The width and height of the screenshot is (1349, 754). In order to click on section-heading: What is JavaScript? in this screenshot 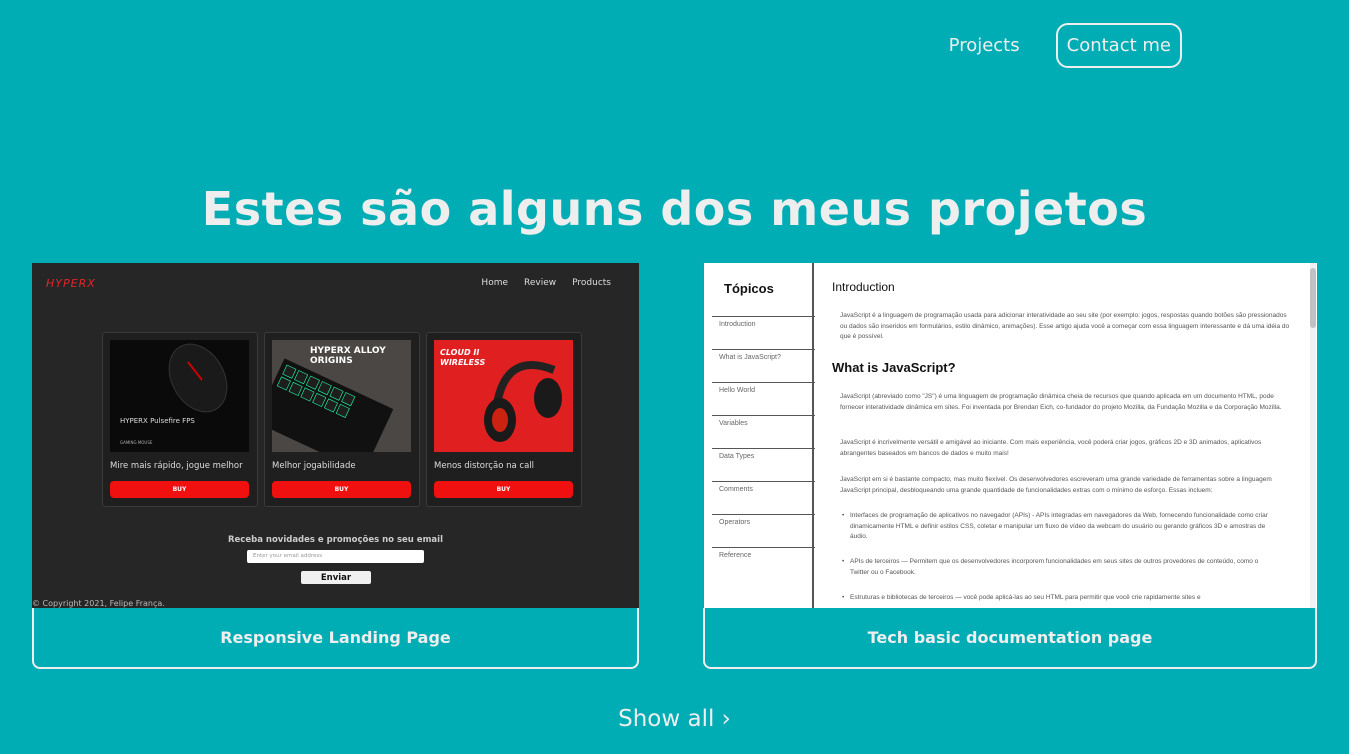, I will do `click(894, 367)`.